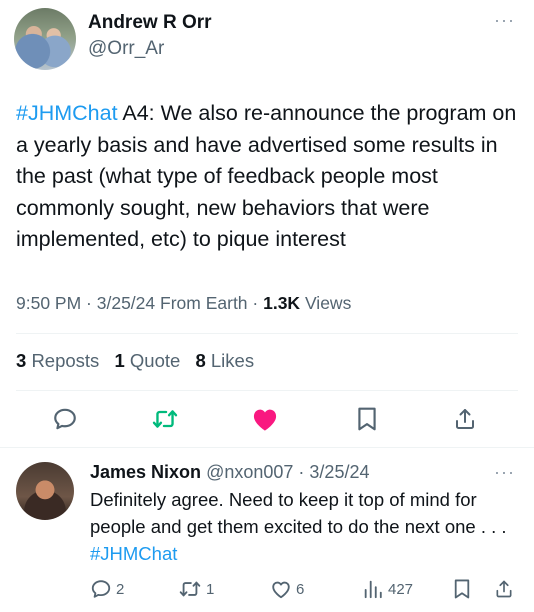 Image resolution: width=534 pixels, height=612 pixels. What do you see at coordinates (300, 589) in the screenshot?
I see `reply-likes-count: 6` at bounding box center [300, 589].